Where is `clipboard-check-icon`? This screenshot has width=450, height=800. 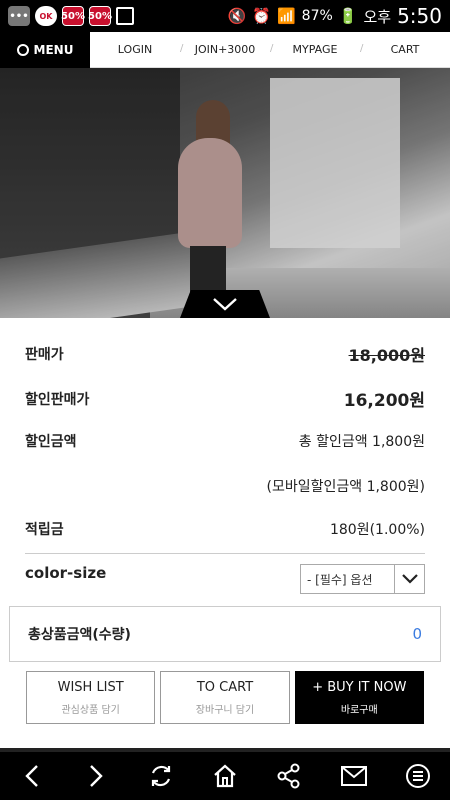
clipboard-check-icon is located at coordinates (125, 16).